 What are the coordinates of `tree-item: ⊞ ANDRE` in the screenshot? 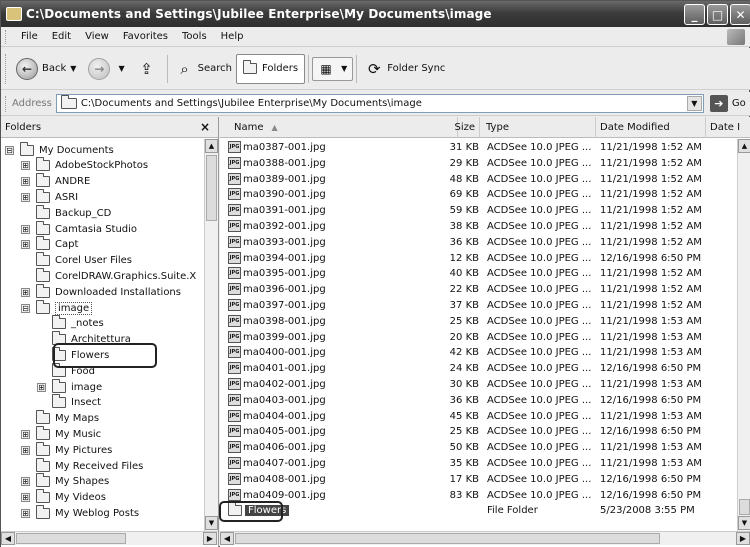 It's located at (55, 181).